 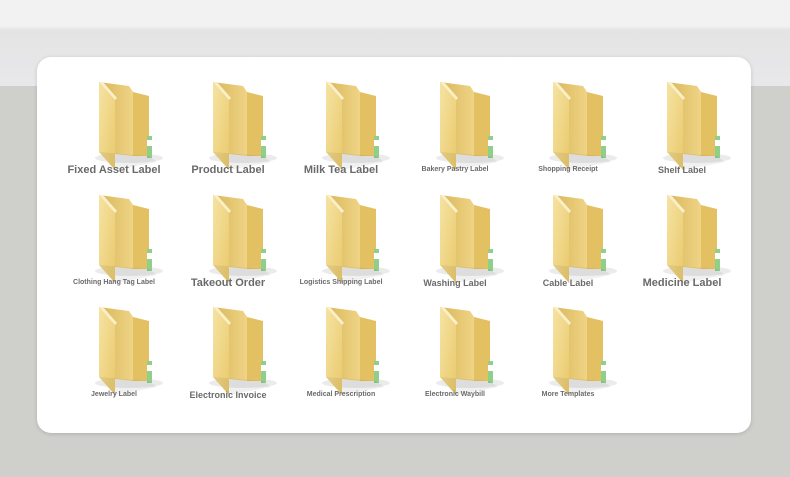 I want to click on template-folder-logistics-shipping-label: Logistics Shipping Label, so click(x=341, y=247).